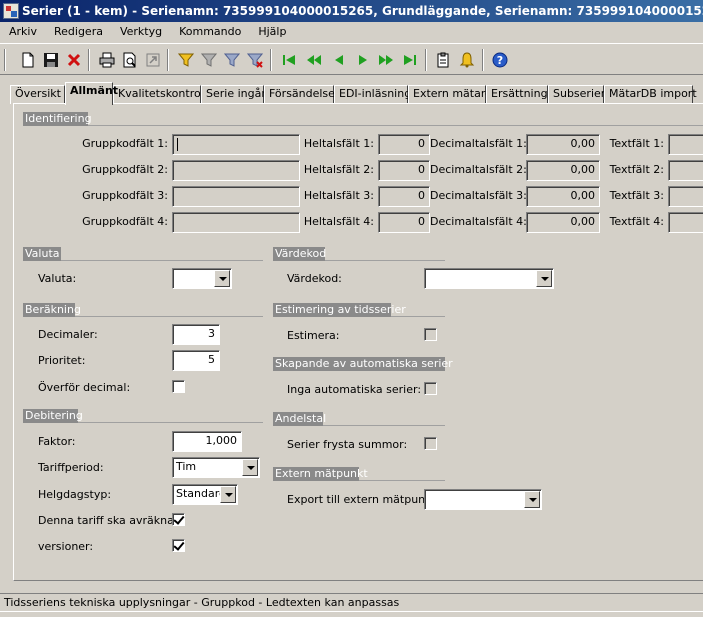 The width and height of the screenshot is (703, 617). What do you see at coordinates (410, 60) in the screenshot?
I see `last-record-icon` at bounding box center [410, 60].